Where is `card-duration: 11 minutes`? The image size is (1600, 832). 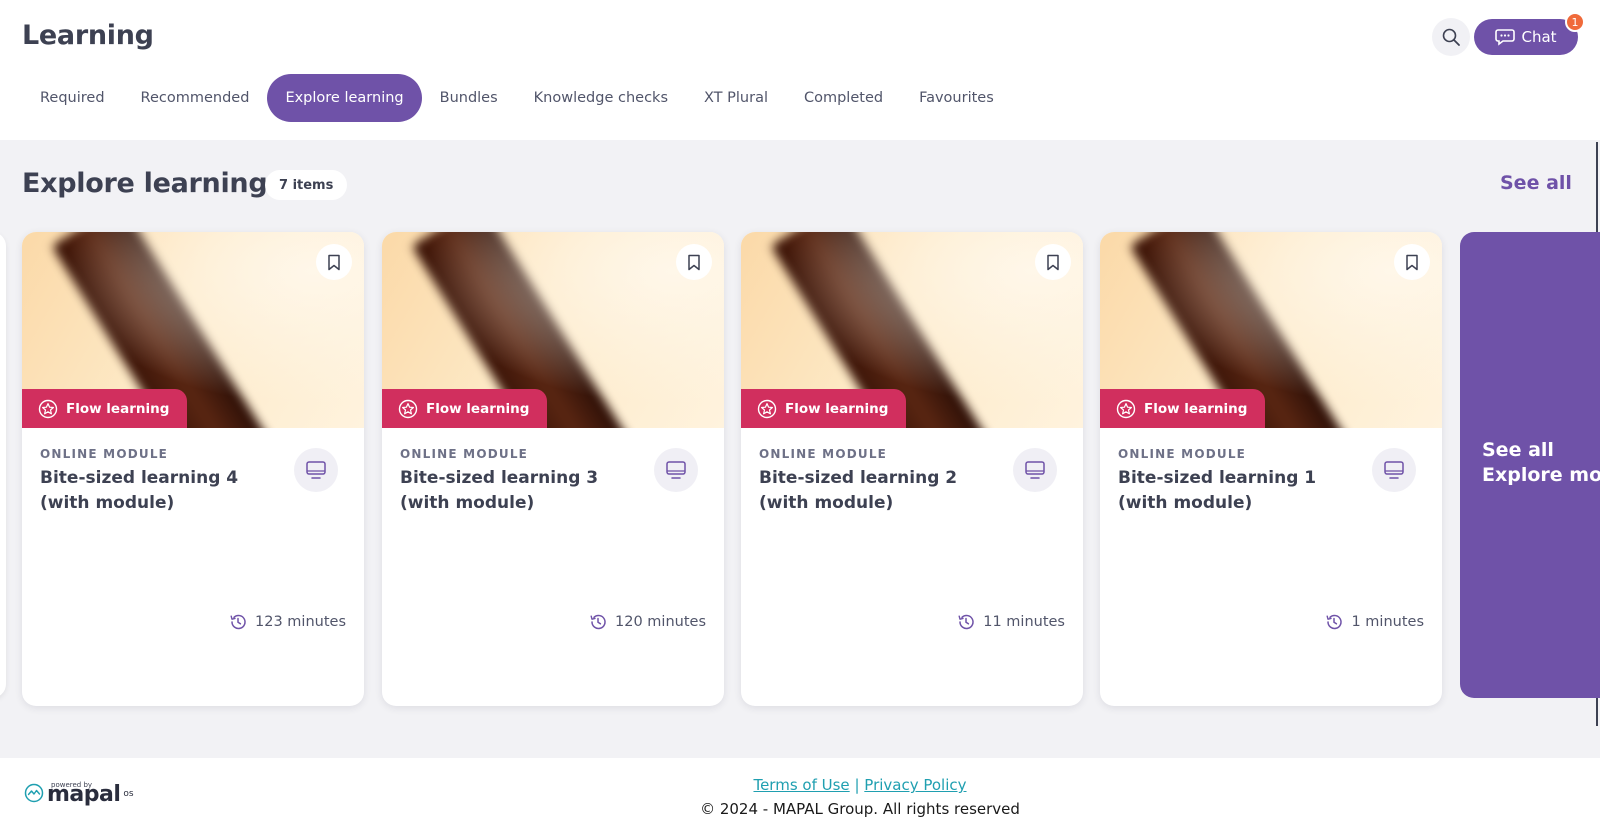 card-duration: 11 minutes is located at coordinates (1011, 622).